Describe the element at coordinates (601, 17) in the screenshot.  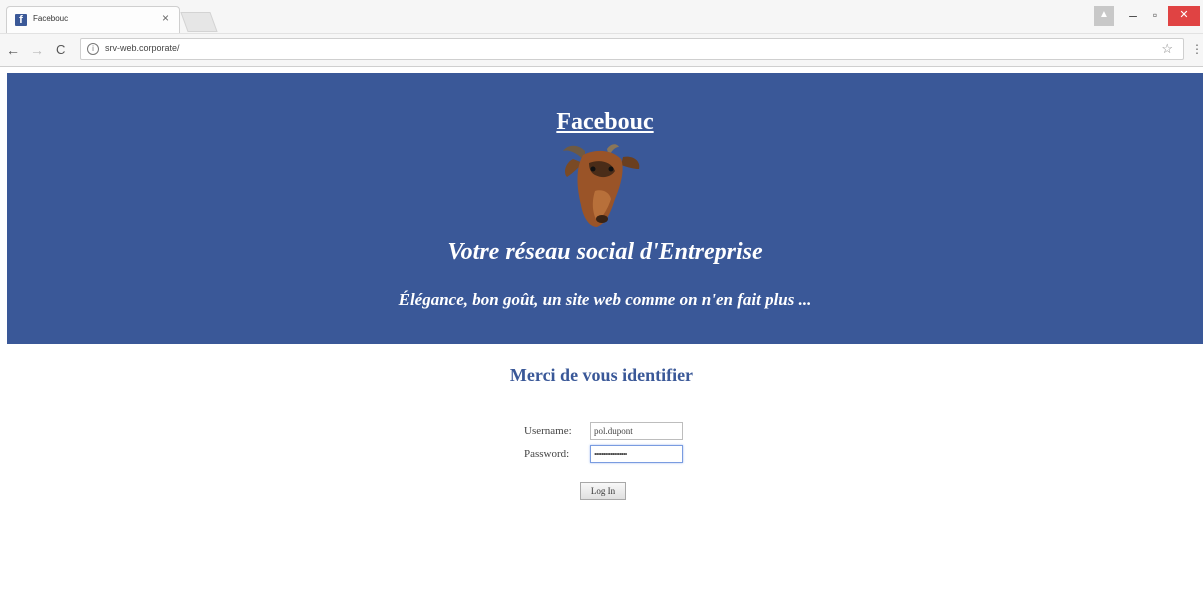
I see `tab-strip: f Facebouc × ▲ – ▫ ✕` at that location.